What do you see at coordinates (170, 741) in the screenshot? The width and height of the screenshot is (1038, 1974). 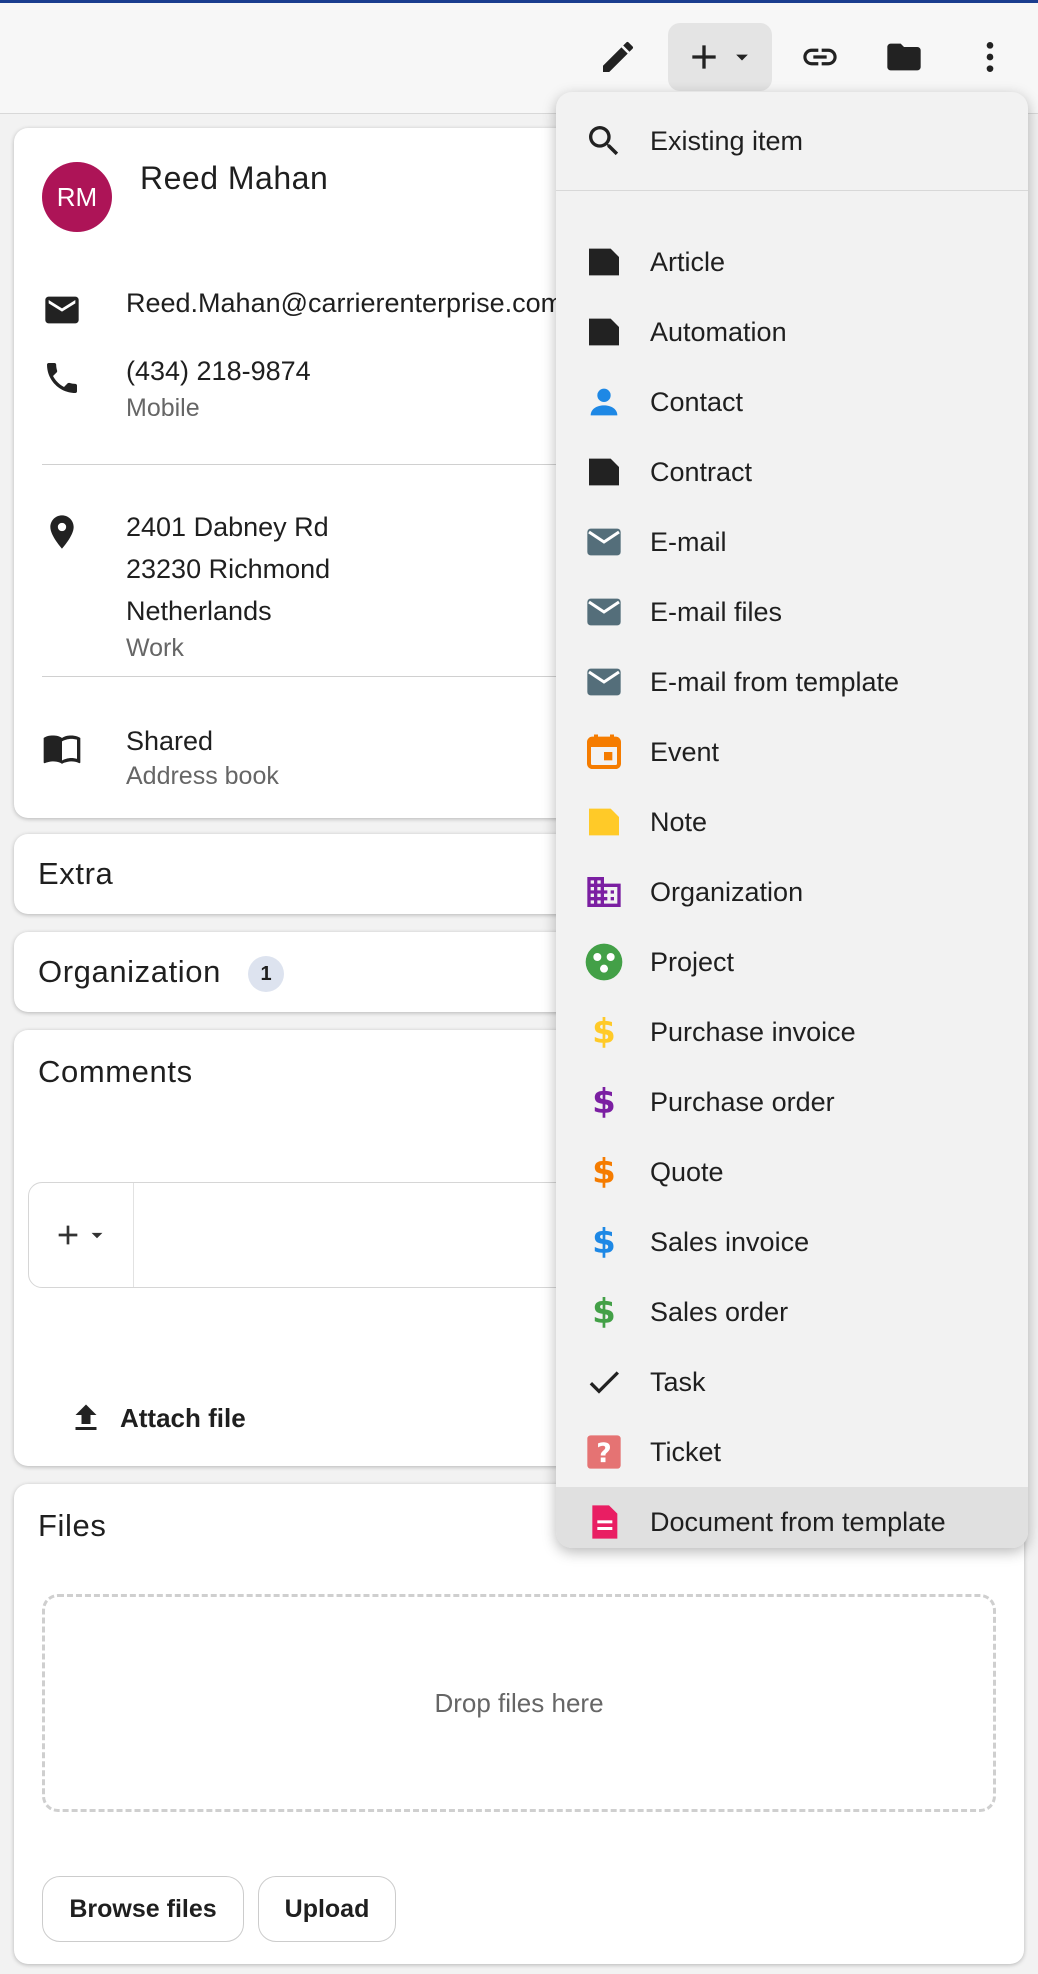 I see `addressbook-name: Shared` at bounding box center [170, 741].